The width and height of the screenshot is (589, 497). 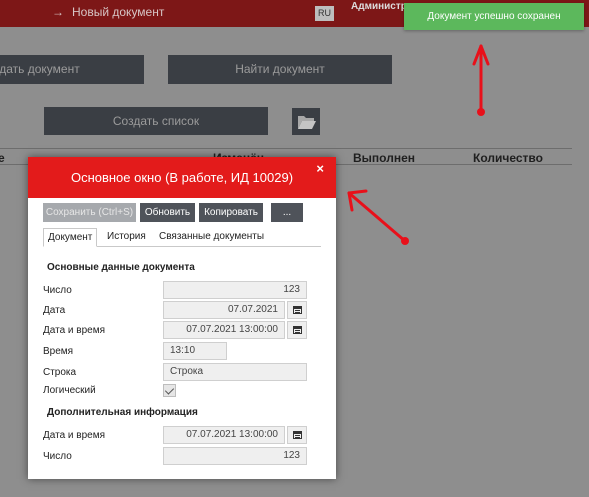 What do you see at coordinates (320, 168) in the screenshot?
I see `close-icon: ×` at bounding box center [320, 168].